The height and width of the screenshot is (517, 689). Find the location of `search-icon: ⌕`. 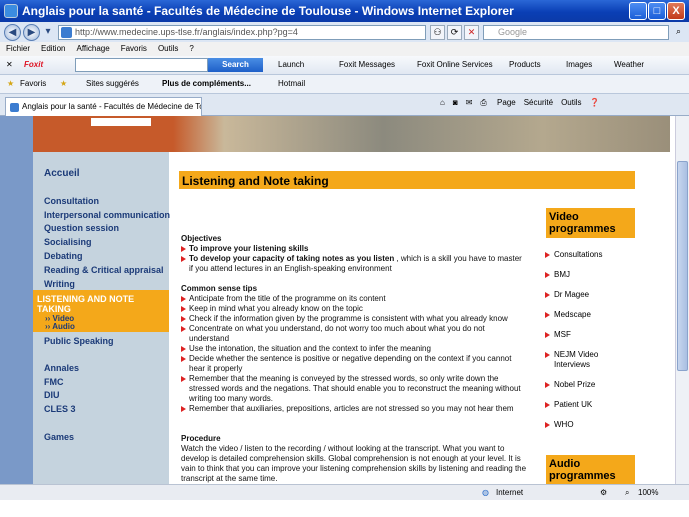

search-icon: ⌕ is located at coordinates (678, 32).